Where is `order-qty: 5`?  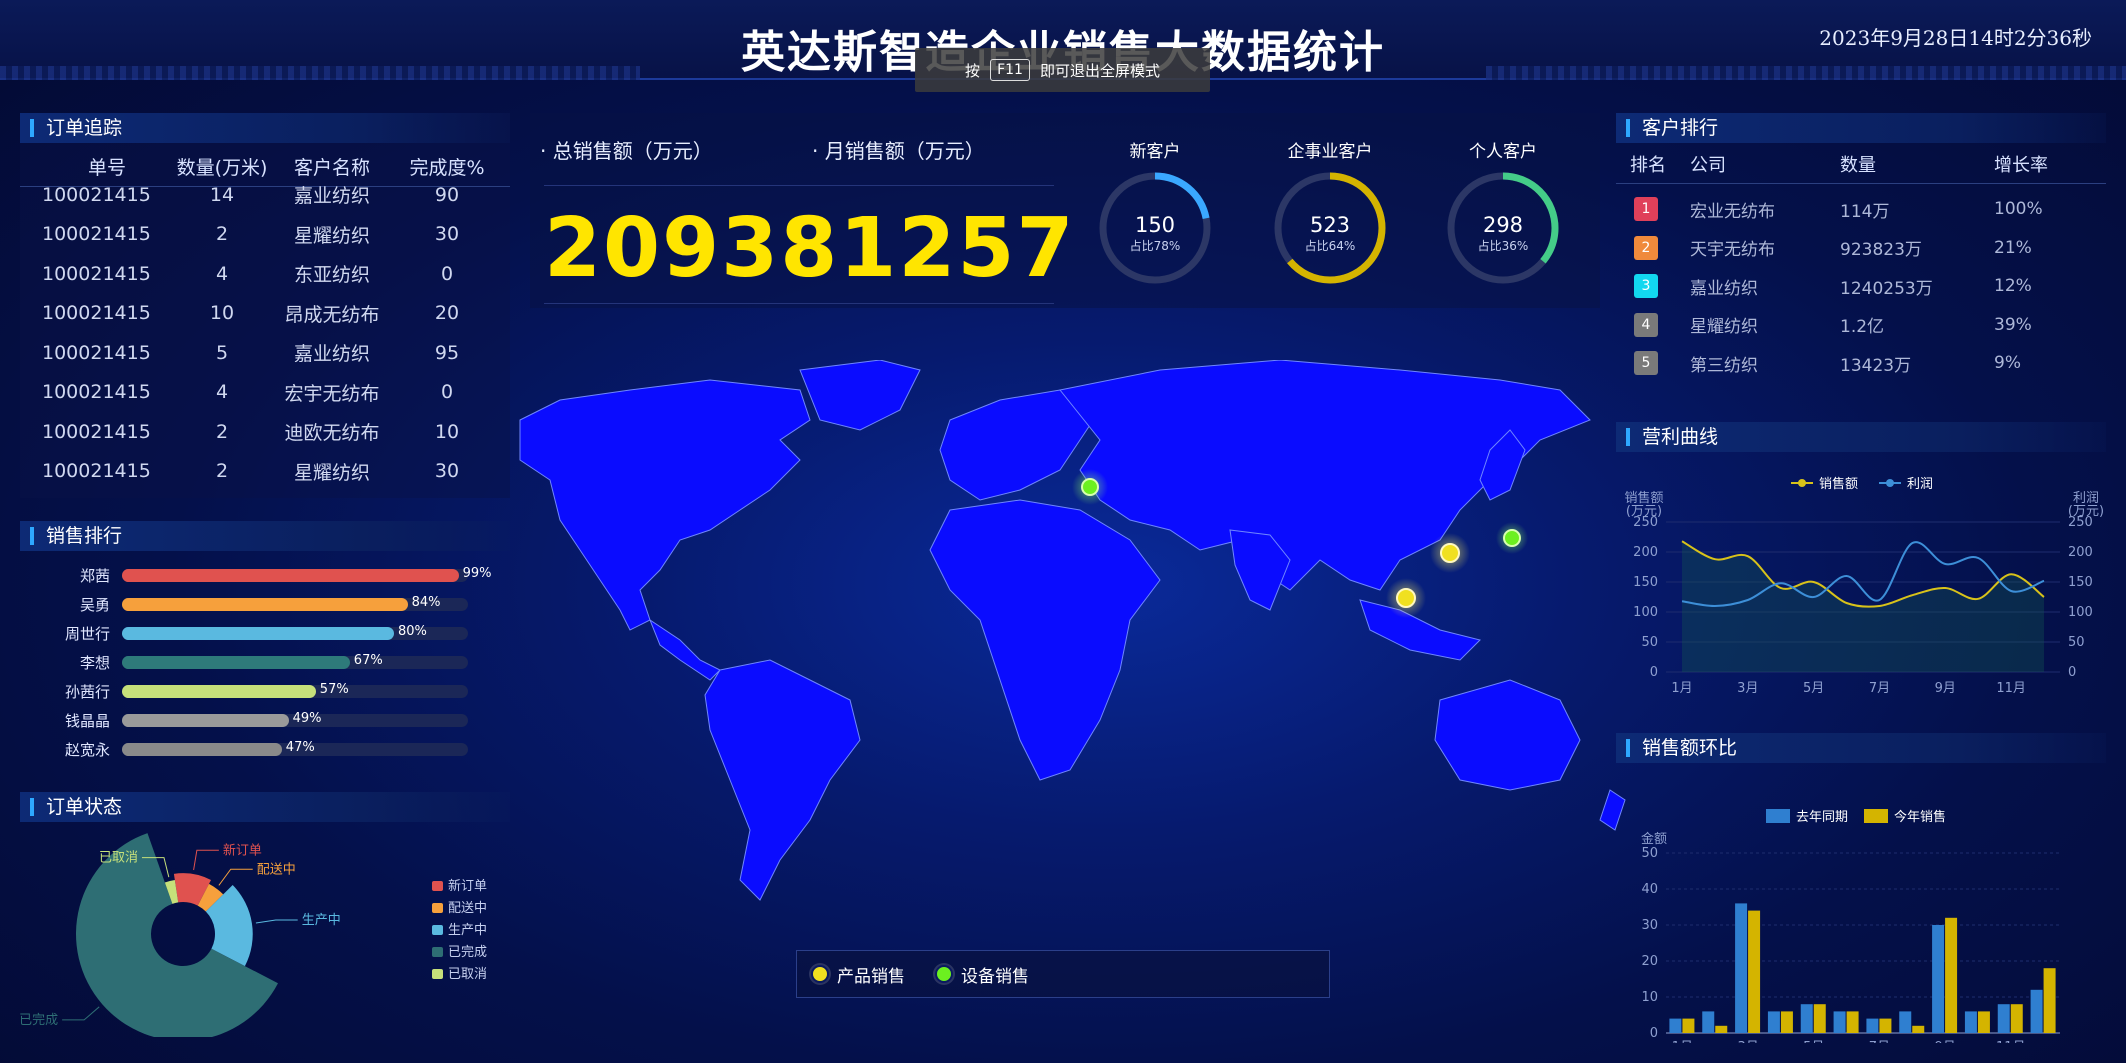
order-qty: 5 is located at coordinates (222, 352).